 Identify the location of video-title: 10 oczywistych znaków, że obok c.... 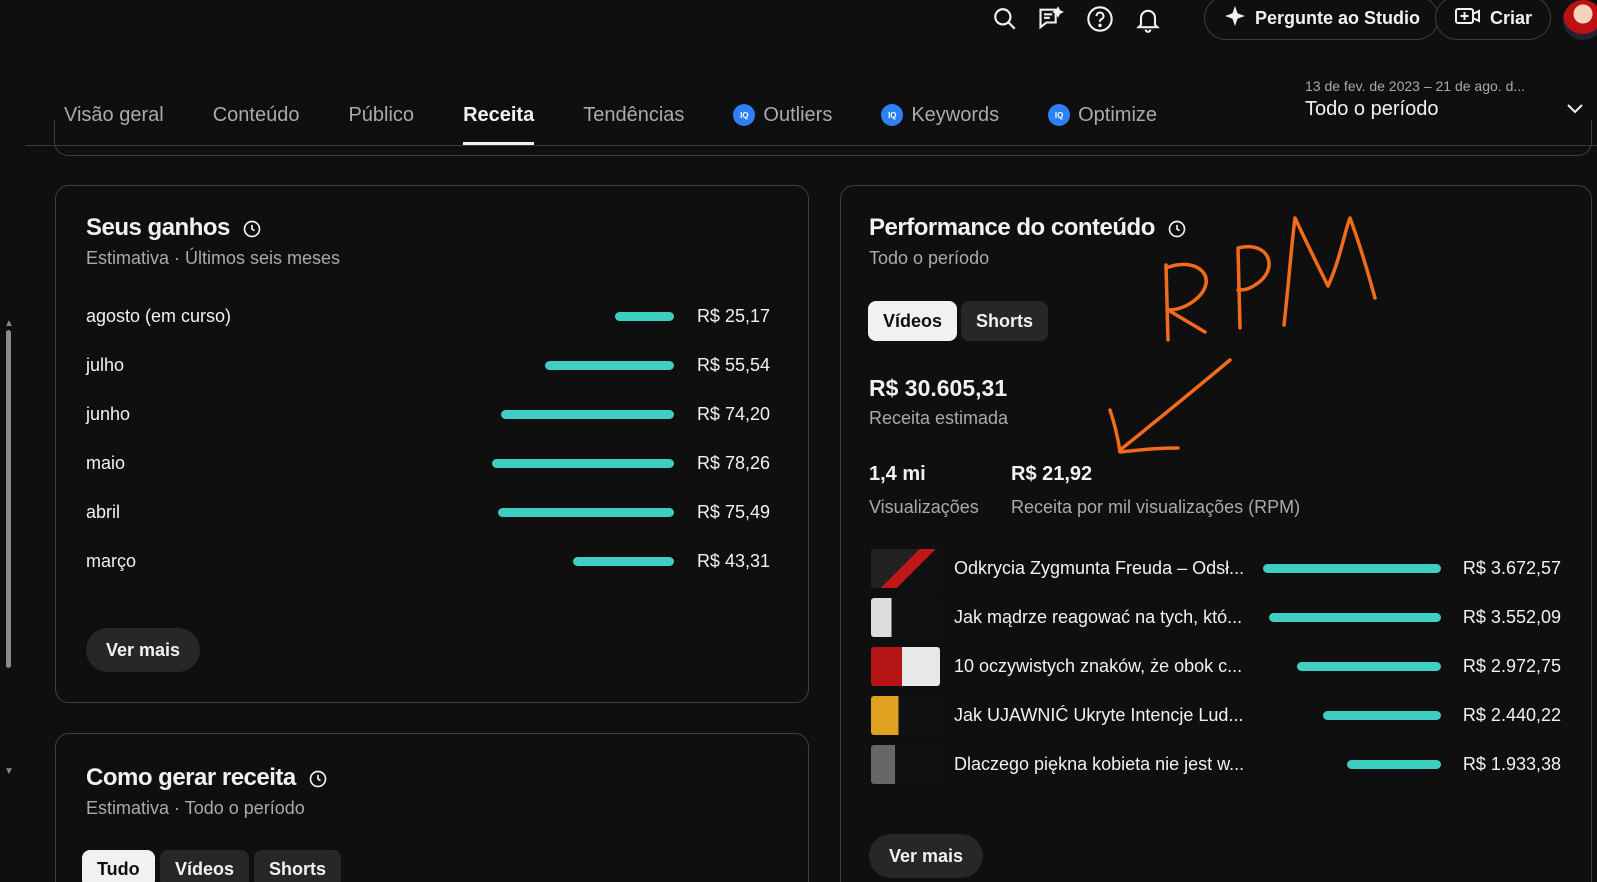
(1098, 665).